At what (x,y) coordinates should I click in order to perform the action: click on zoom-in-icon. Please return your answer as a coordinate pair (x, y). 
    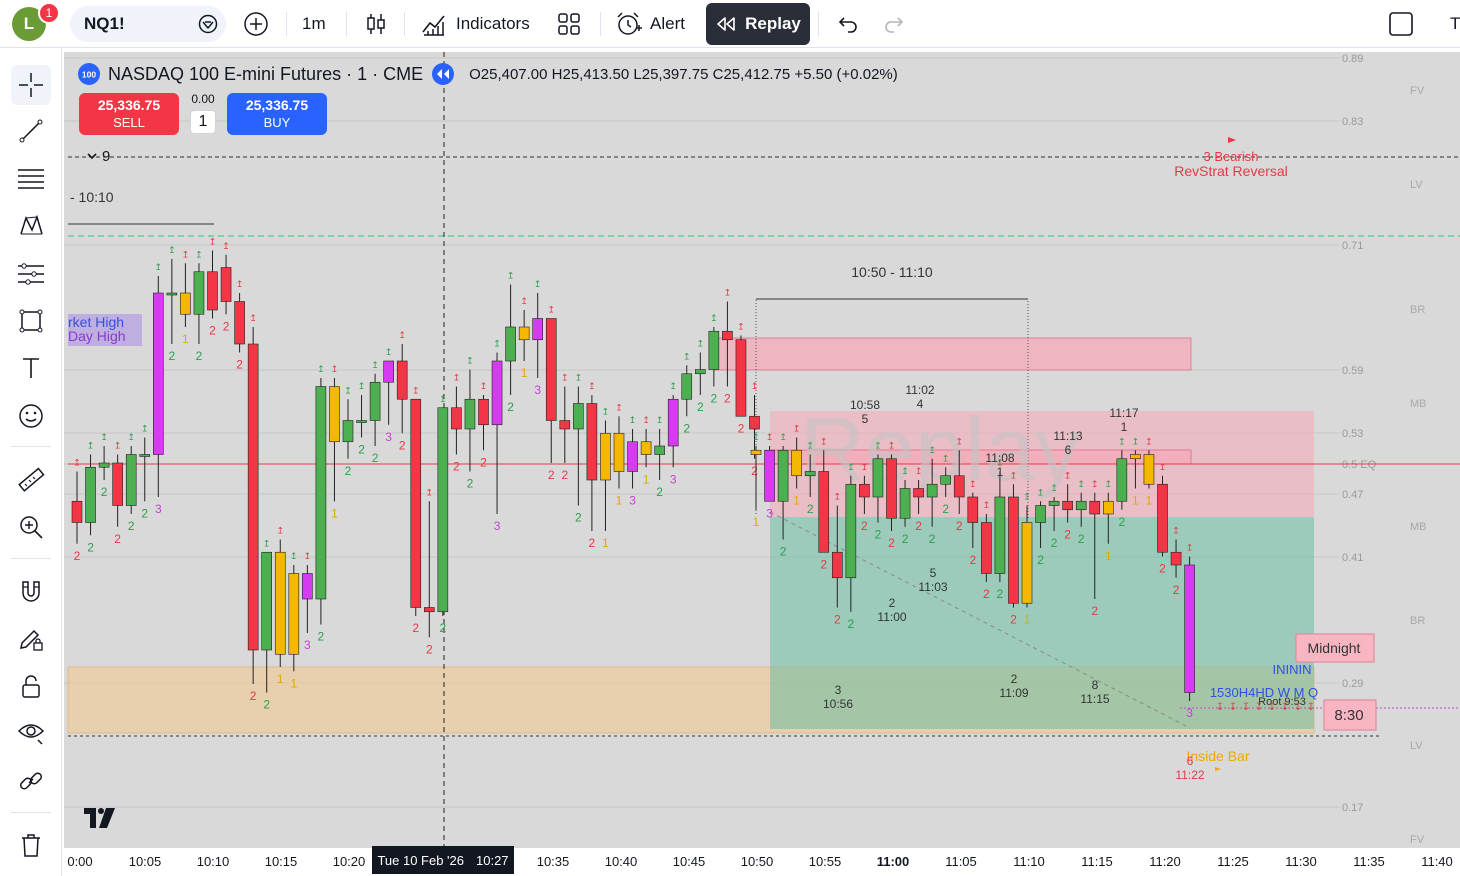
    Looking at the image, I should click on (31, 527).